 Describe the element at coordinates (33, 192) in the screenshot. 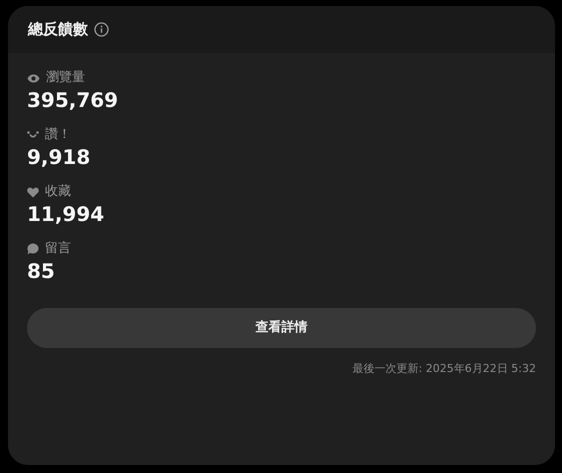

I see `heart-icon` at that location.